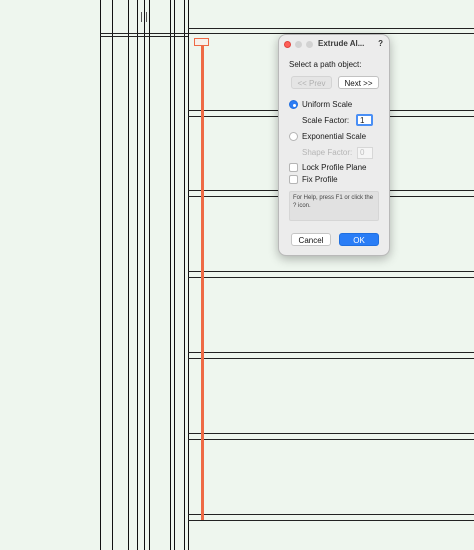  What do you see at coordinates (326, 120) in the screenshot?
I see `scale-factor-label: Scale Factor:` at bounding box center [326, 120].